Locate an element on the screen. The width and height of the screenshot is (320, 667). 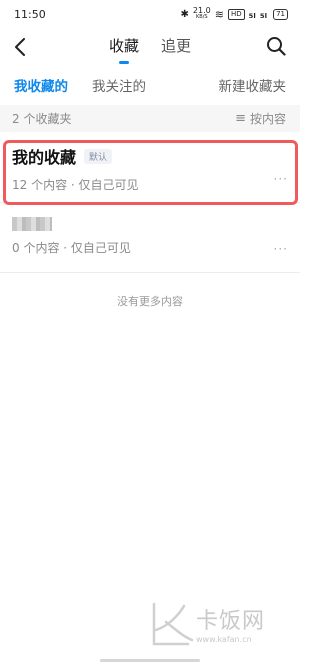
folder-item: 0 个内容 · 仅自己可见 ··· is located at coordinates (150, 237).